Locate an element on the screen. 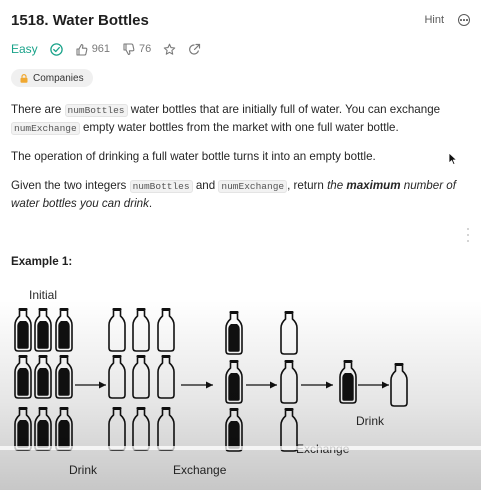 Image resolution: width=481 pixels, height=490 pixels. stage-empty-bottles is located at coordinates (141, 379).